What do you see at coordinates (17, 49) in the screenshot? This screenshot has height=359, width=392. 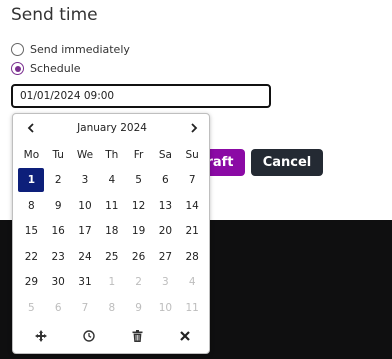 I see `send-immediately-radio` at bounding box center [17, 49].